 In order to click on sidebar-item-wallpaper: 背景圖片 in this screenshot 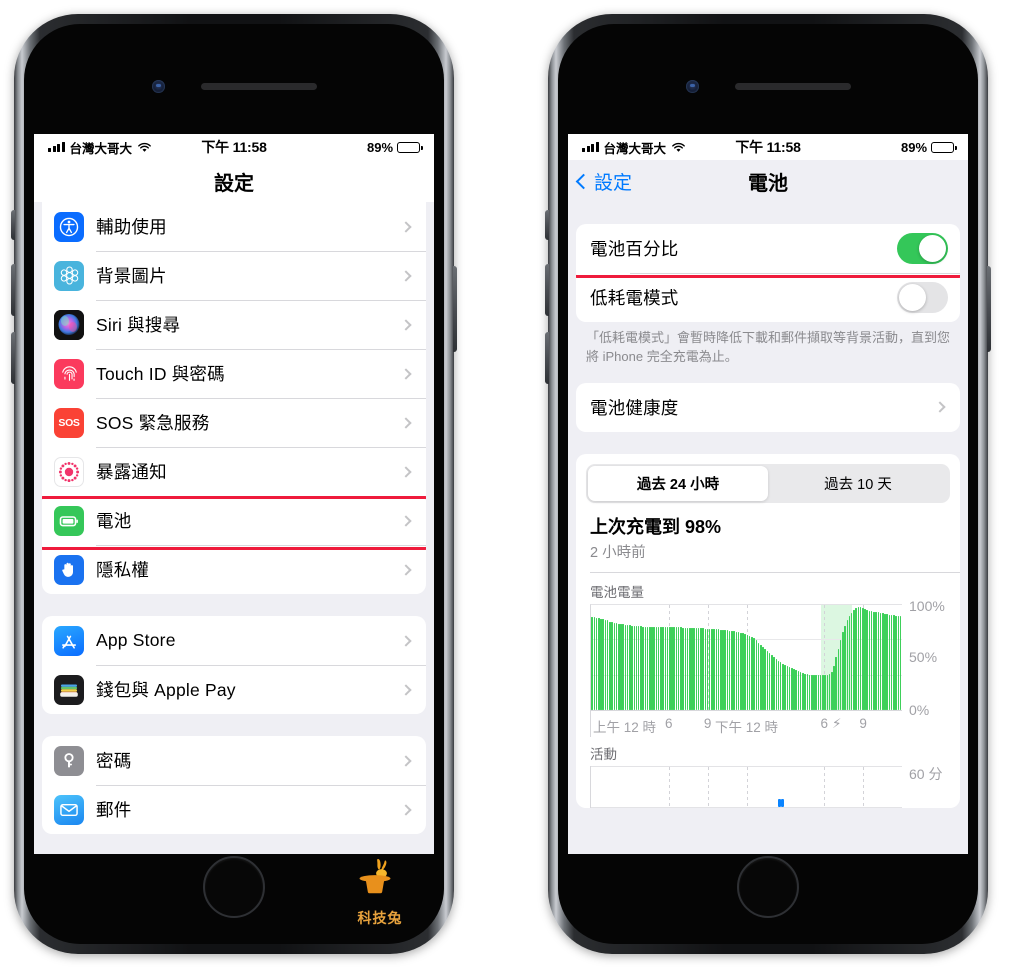, I will do `click(234, 275)`.